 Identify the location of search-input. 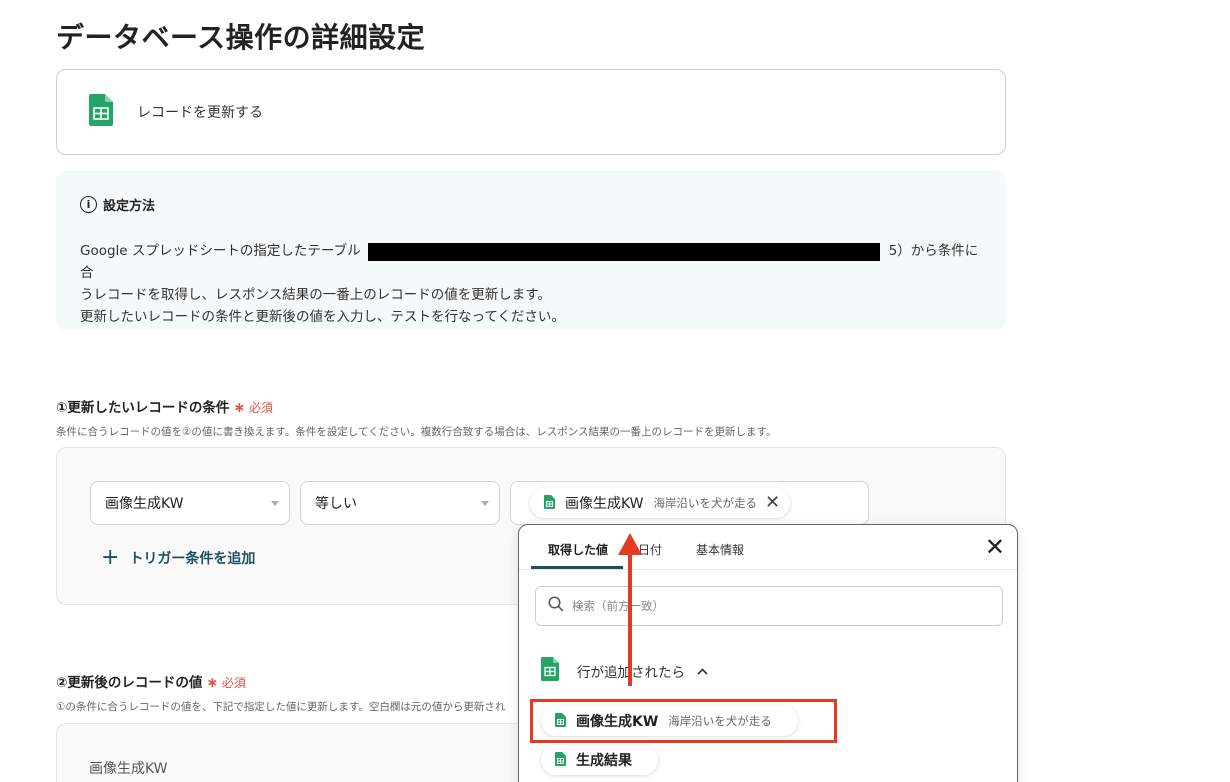
(772, 606).